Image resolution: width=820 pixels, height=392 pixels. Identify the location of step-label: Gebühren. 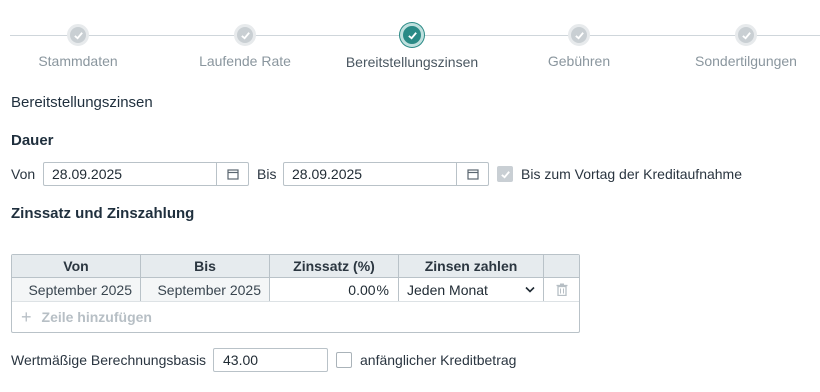
(579, 61).